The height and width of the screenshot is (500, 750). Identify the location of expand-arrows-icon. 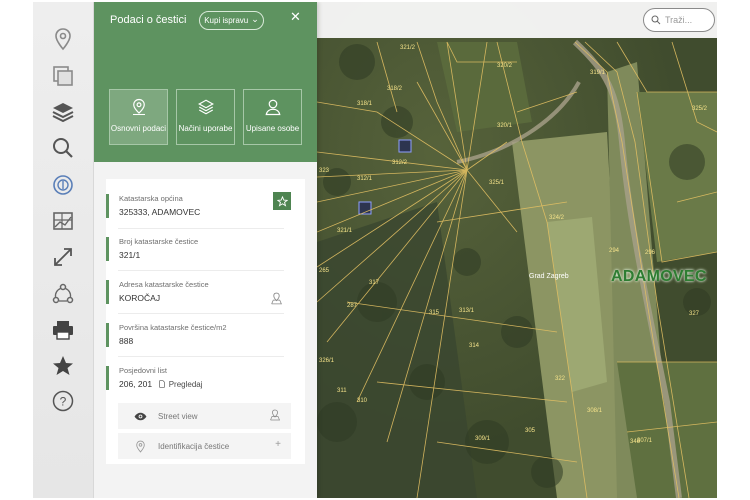
(63, 257).